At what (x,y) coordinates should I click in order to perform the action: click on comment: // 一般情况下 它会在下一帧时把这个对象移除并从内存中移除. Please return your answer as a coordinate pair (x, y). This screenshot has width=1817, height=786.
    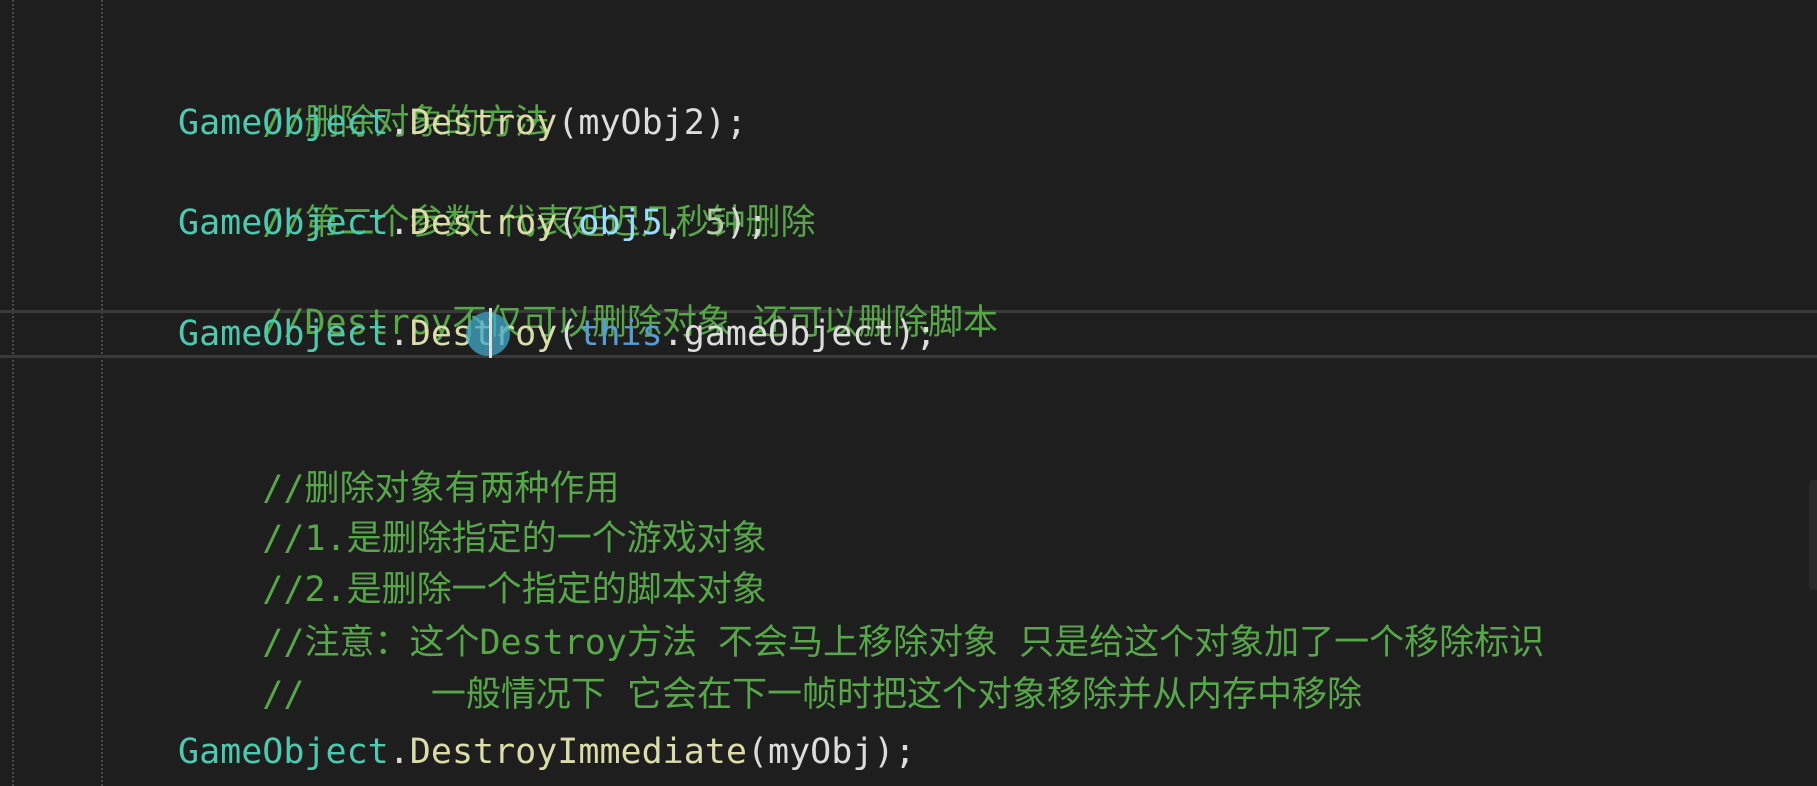
    Looking at the image, I should click on (812, 695).